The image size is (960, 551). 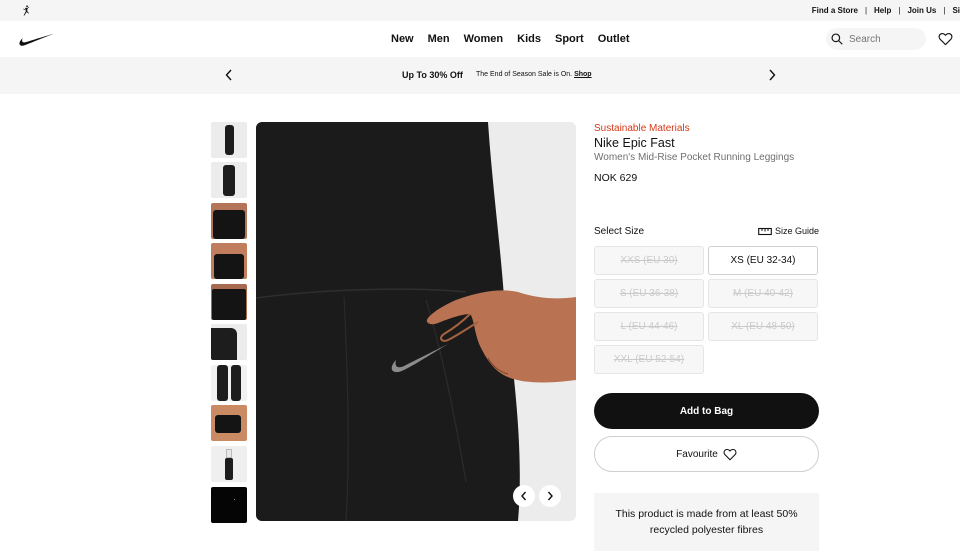 What do you see at coordinates (614, 39) in the screenshot?
I see `nav-outlet: Outlet` at bounding box center [614, 39].